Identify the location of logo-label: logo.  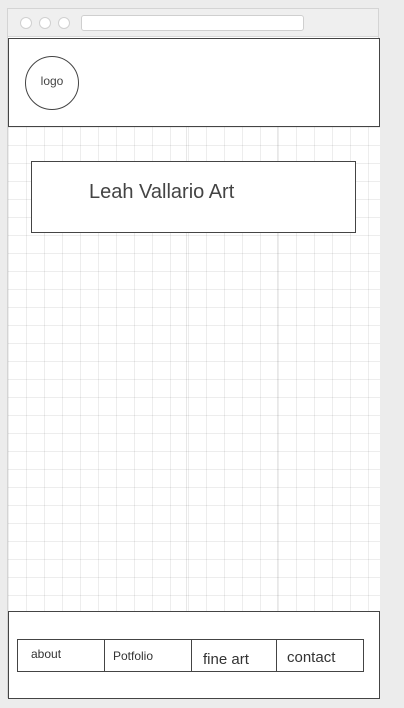
(52, 81).